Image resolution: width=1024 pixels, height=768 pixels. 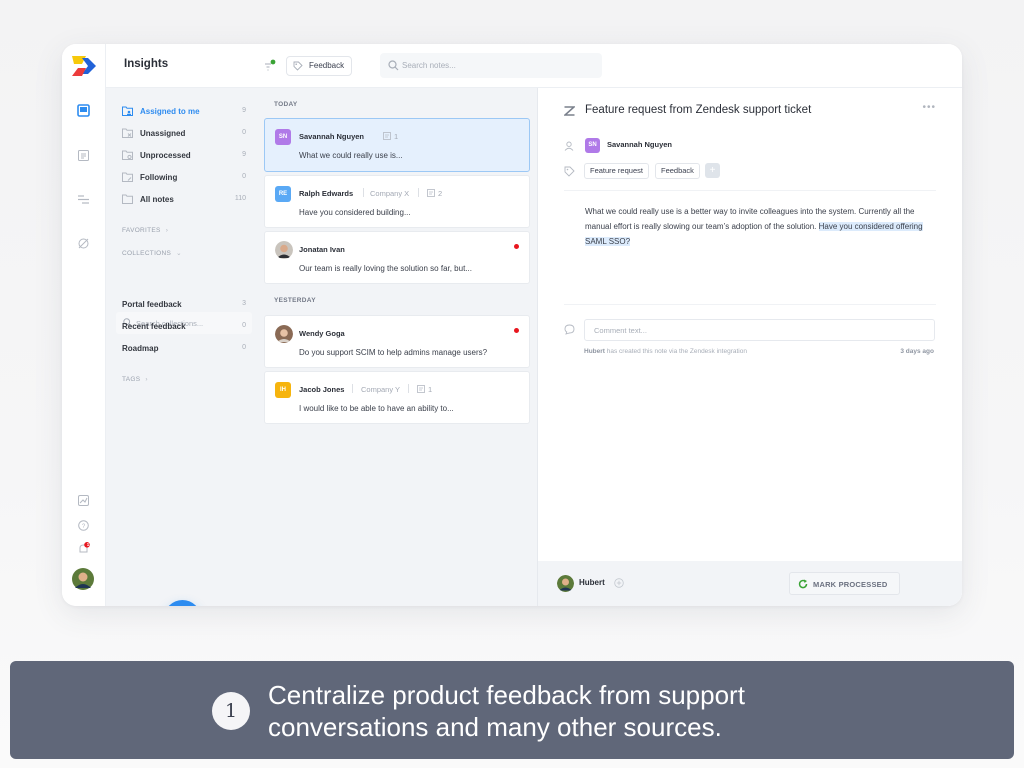 I want to click on note-author: Wendy Goga, so click(x=322, y=333).